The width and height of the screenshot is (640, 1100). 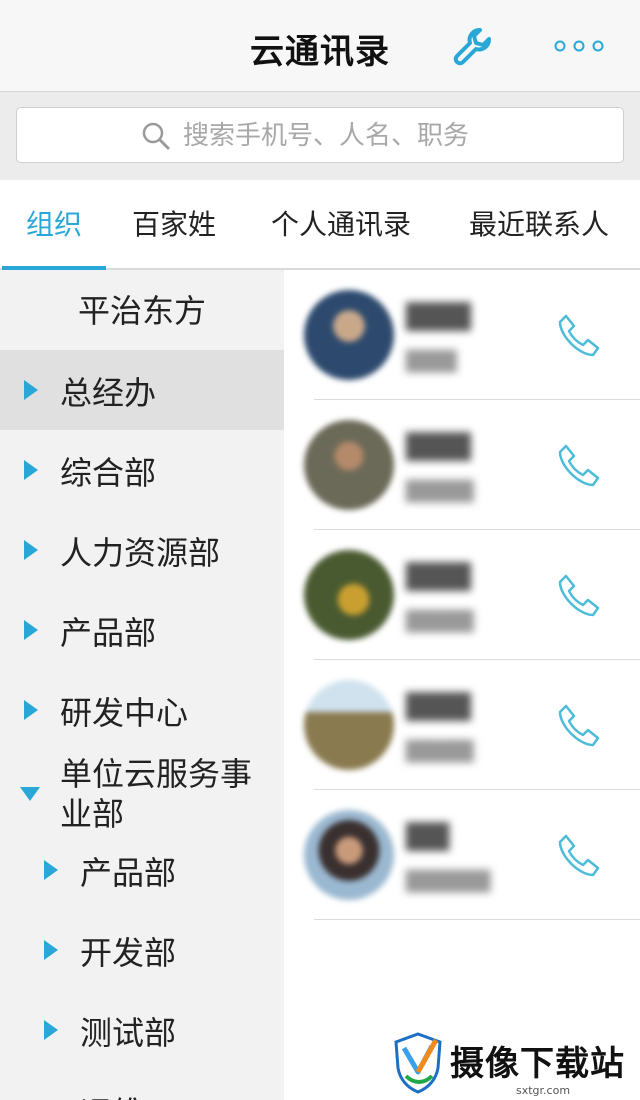 I want to click on contact-role-blurred: ▇▇▇▇▇, so click(x=448, y=880).